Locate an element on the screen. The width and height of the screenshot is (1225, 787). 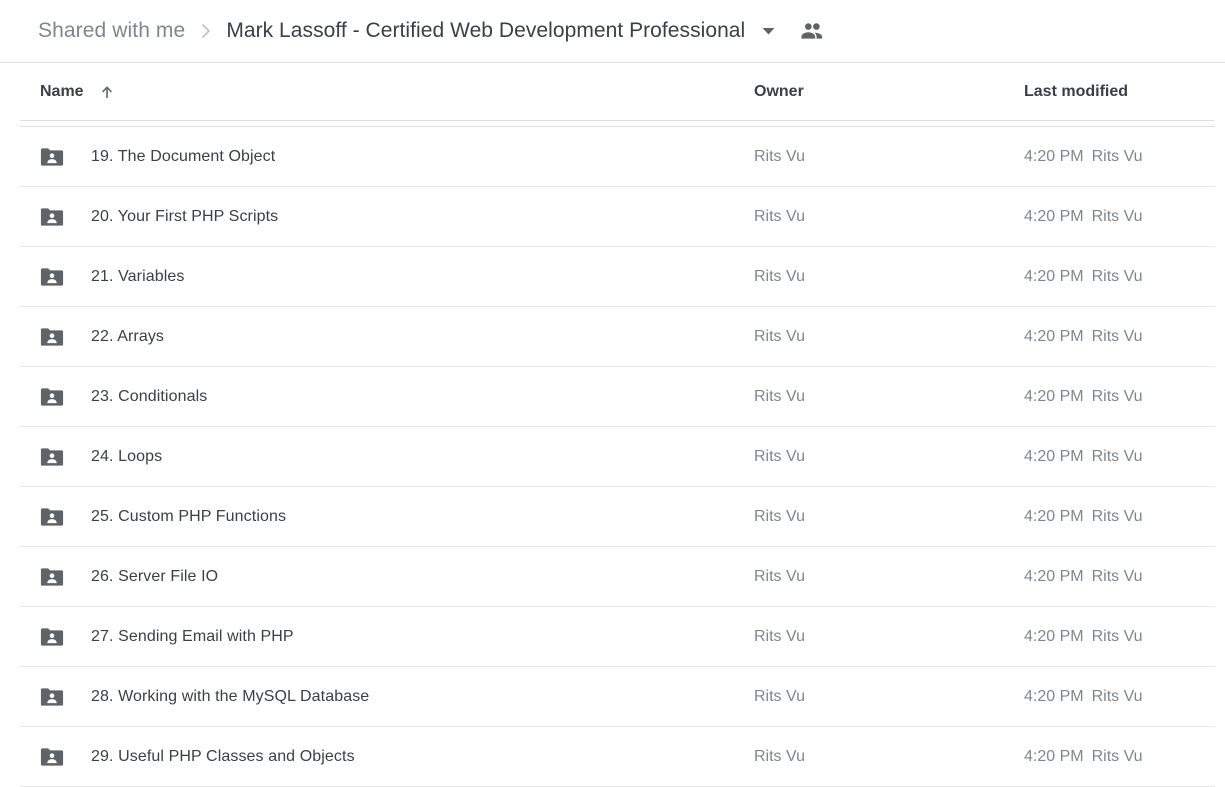
column-header-name-label: Name is located at coordinates (62, 91).